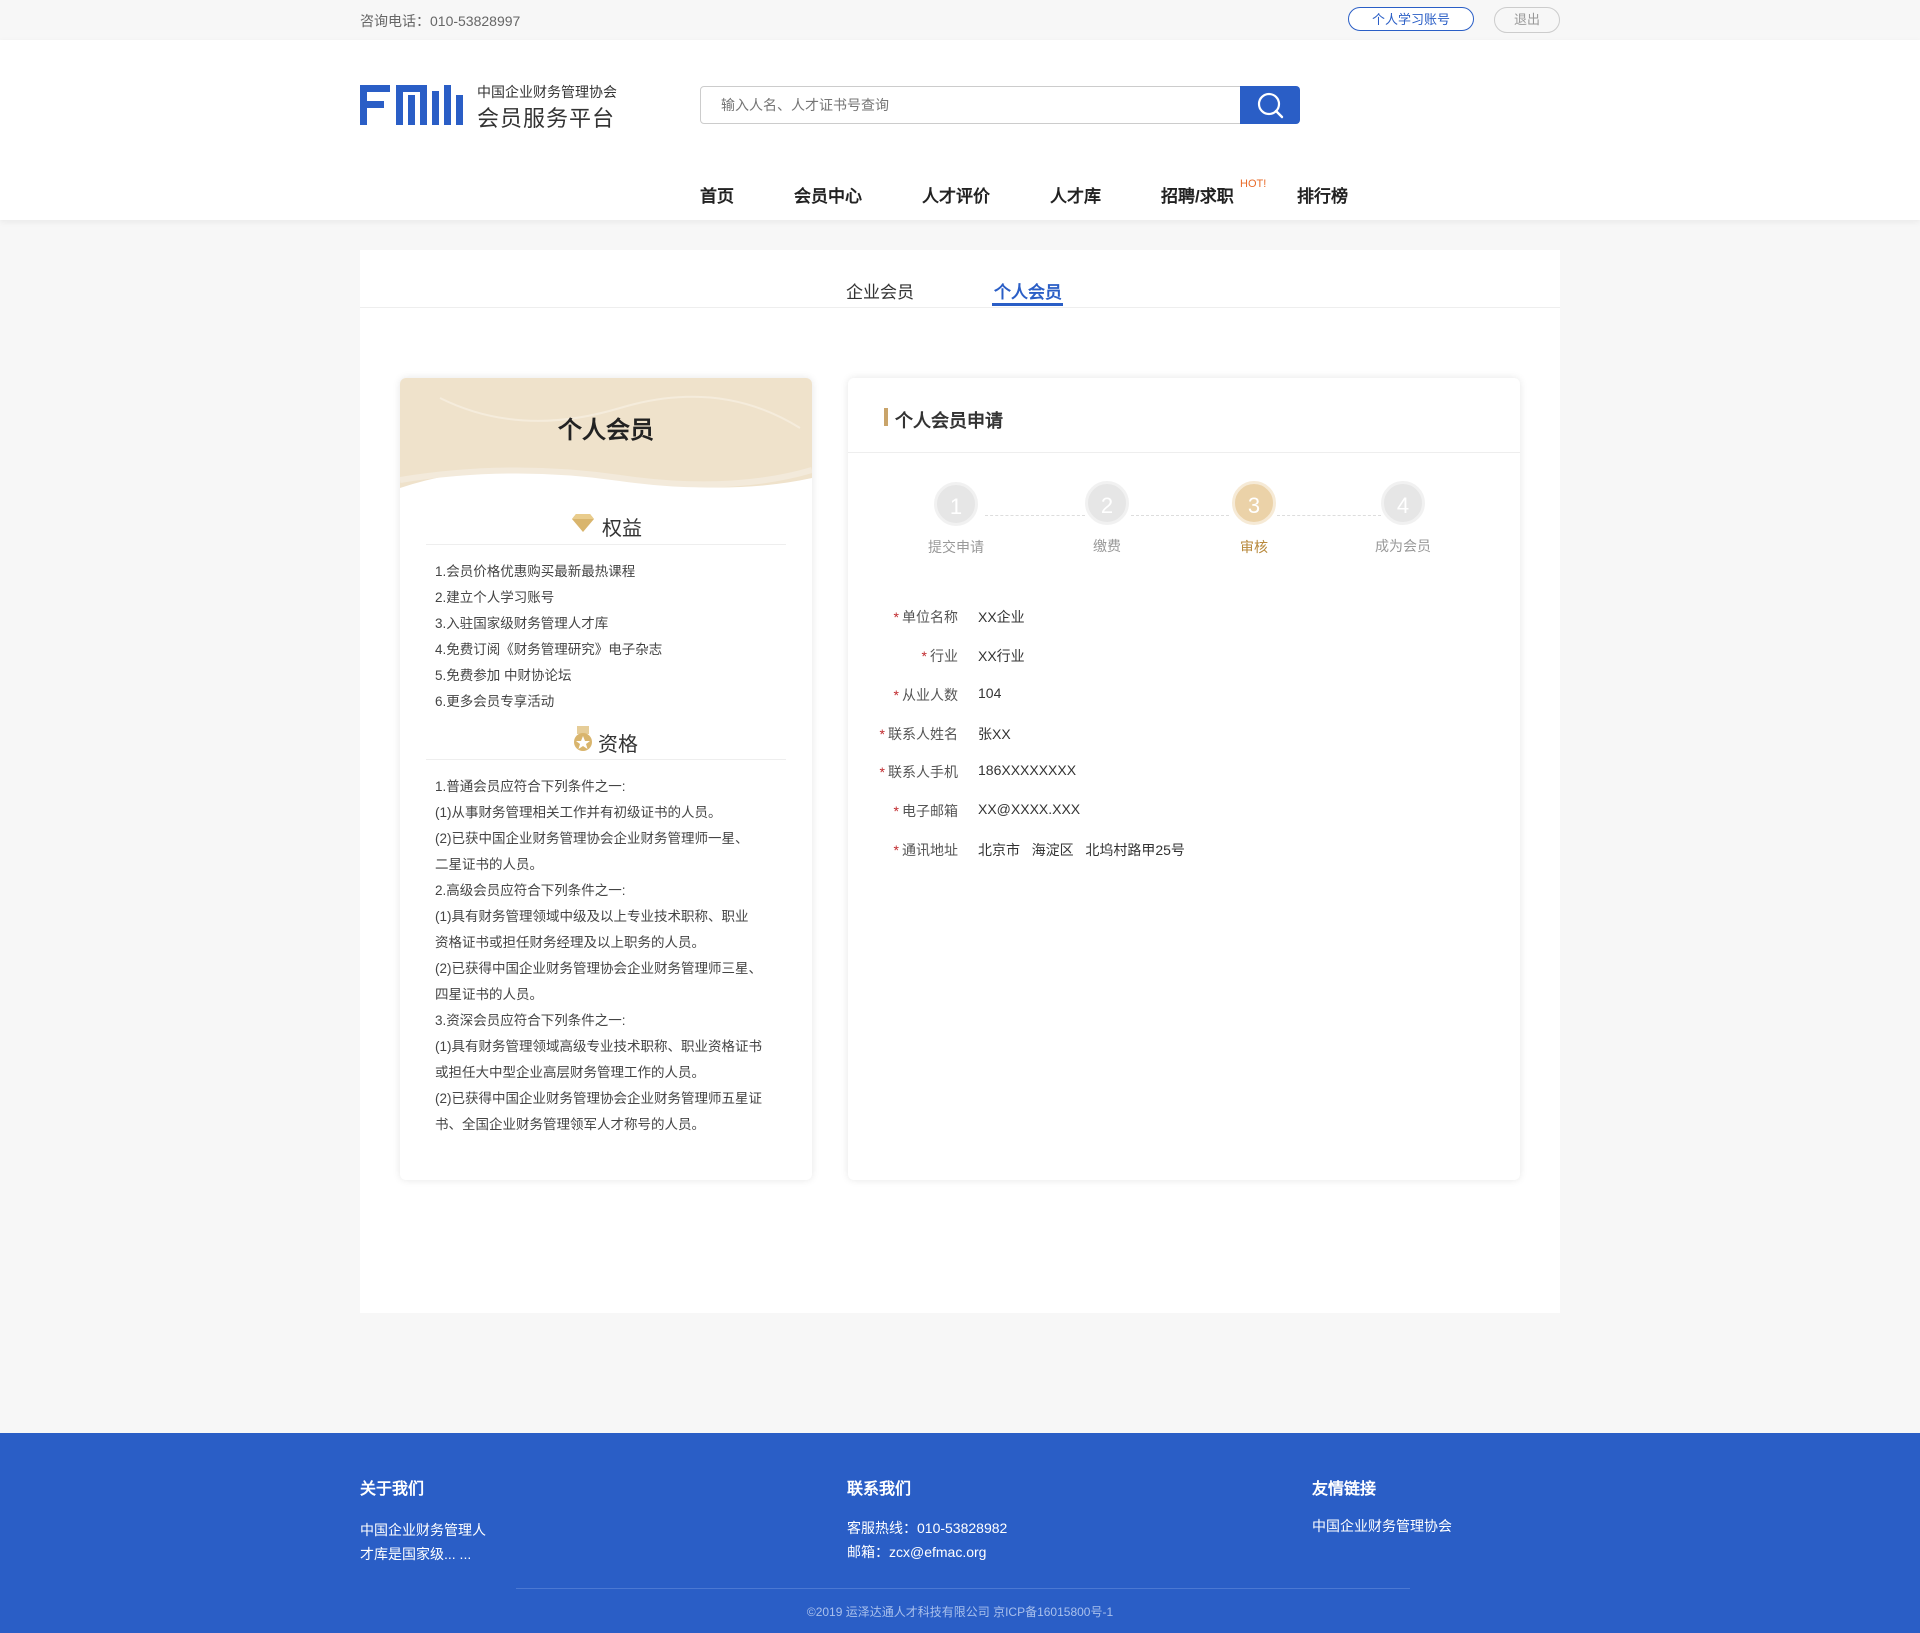 The height and width of the screenshot is (1633, 1920). What do you see at coordinates (970, 105) in the screenshot?
I see `search-input` at bounding box center [970, 105].